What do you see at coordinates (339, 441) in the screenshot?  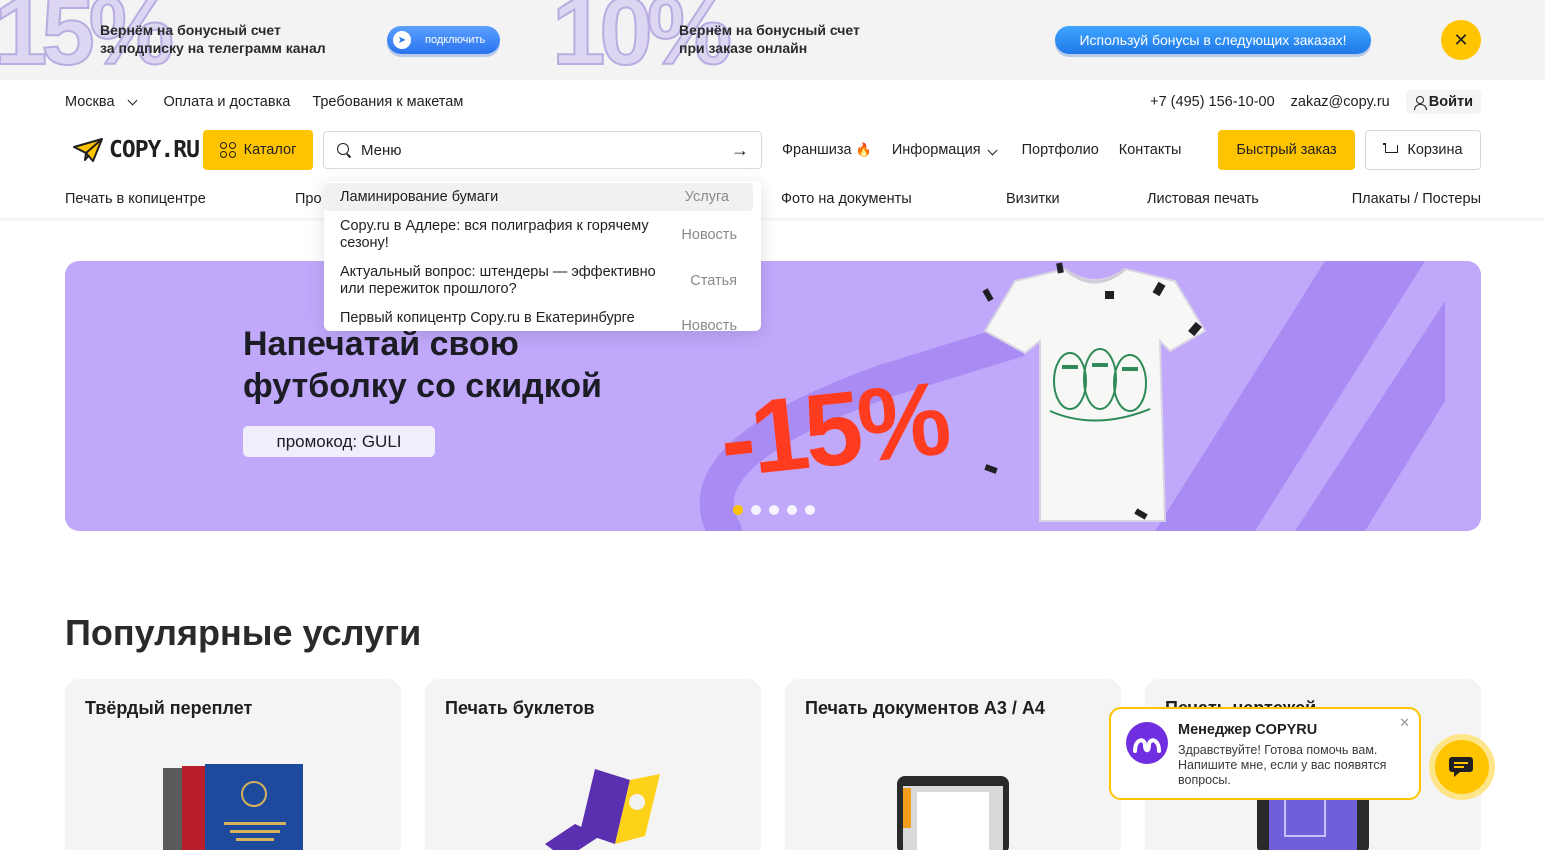 I see `promo-code-badge: промокод: GULI` at bounding box center [339, 441].